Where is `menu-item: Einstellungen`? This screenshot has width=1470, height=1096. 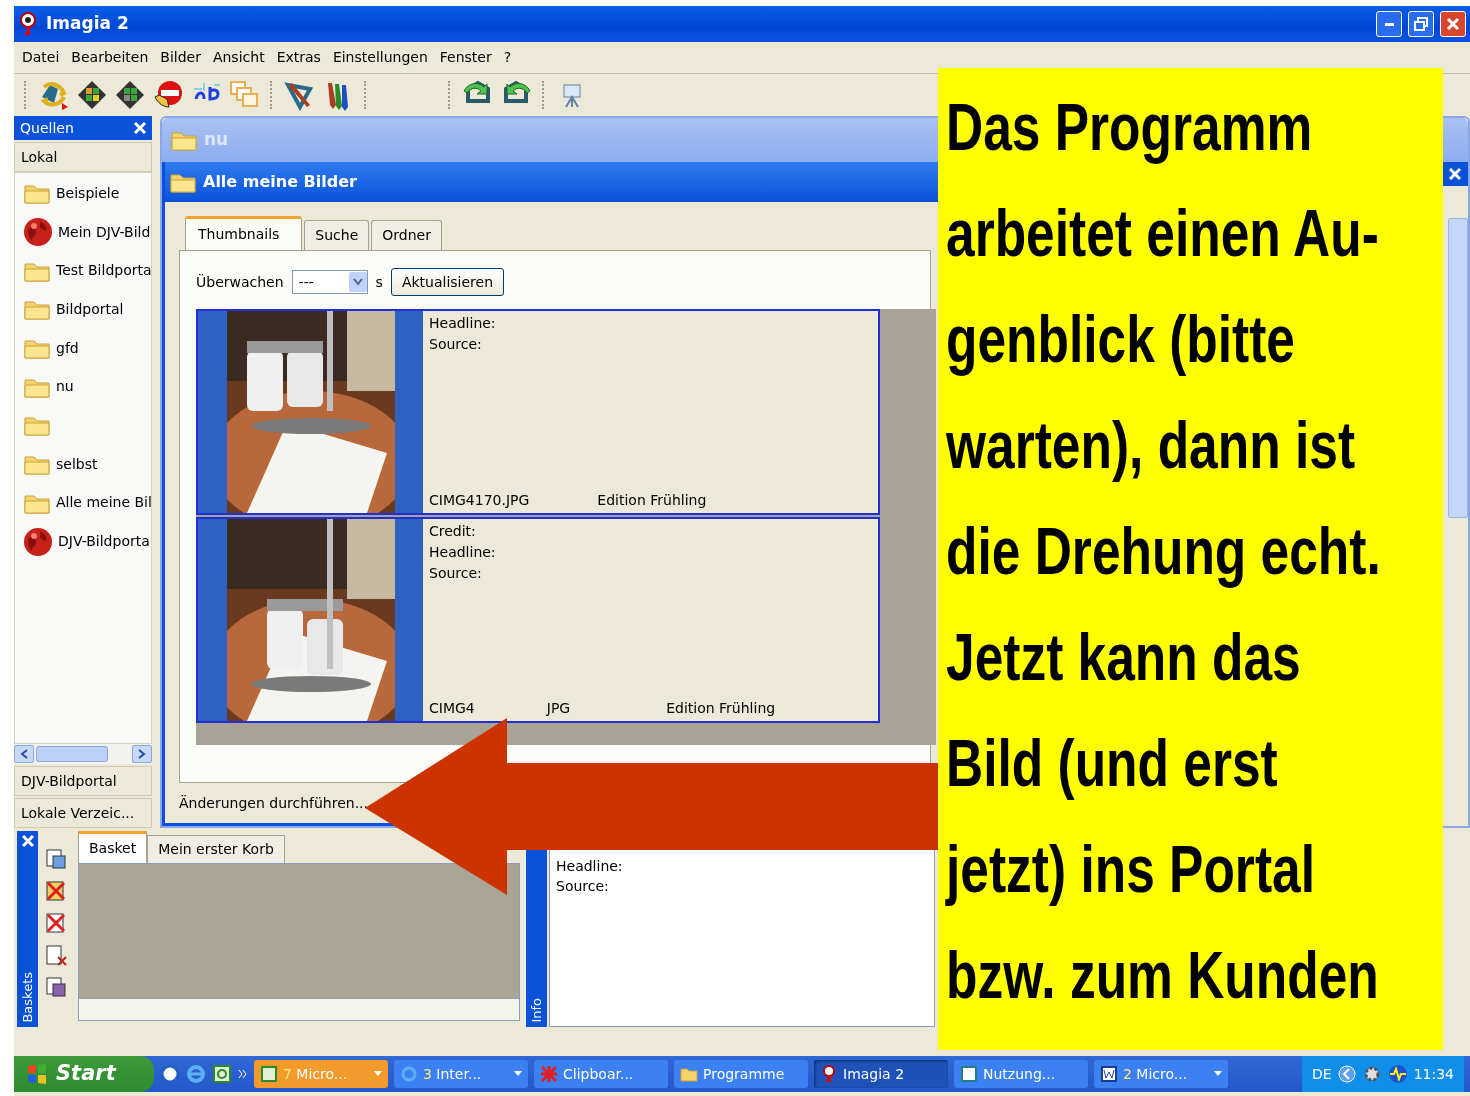 menu-item: Einstellungen is located at coordinates (380, 57).